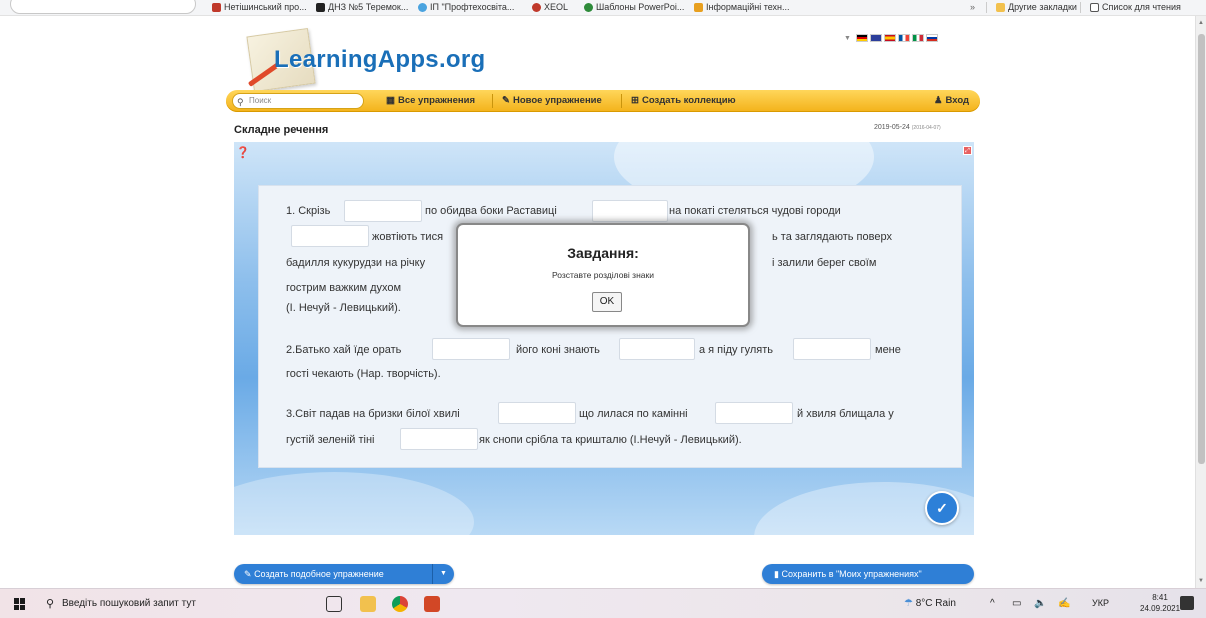  What do you see at coordinates (390, 100) in the screenshot?
I see `grid-icon: ▦` at bounding box center [390, 100].